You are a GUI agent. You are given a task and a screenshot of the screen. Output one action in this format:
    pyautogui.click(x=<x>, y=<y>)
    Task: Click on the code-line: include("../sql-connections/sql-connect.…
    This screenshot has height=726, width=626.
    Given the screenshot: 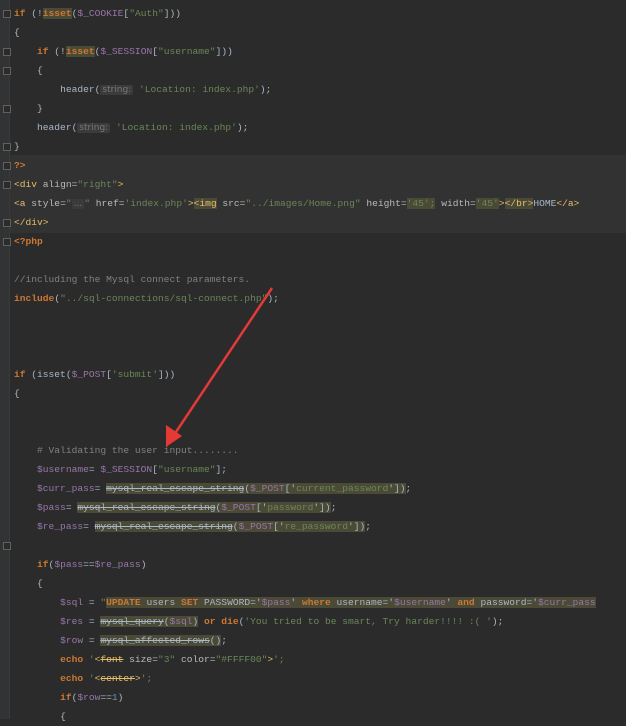 What is the action you would take?
    pyautogui.click(x=320, y=298)
    